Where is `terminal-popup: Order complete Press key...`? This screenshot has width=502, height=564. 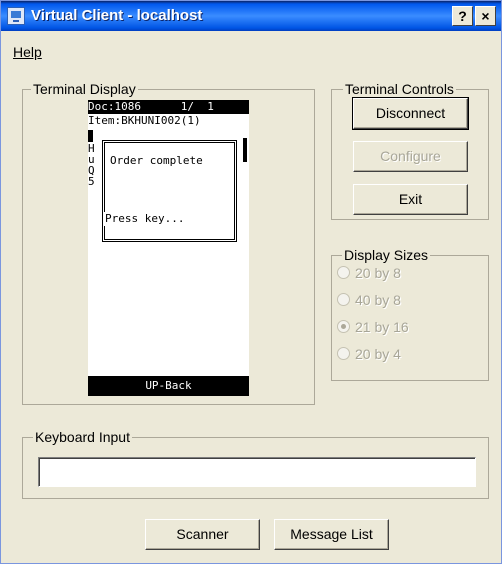 terminal-popup: Order complete Press key... is located at coordinates (169, 191).